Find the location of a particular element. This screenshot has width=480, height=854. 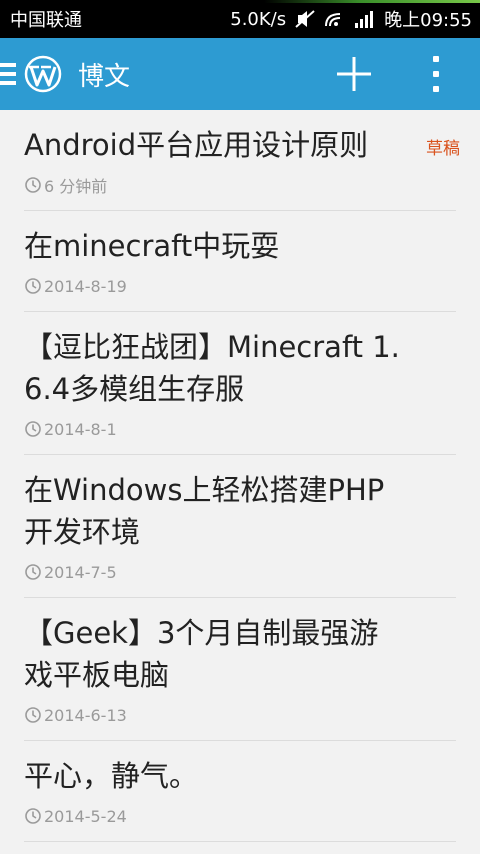

network-speed: 5.0K/s is located at coordinates (258, 19).